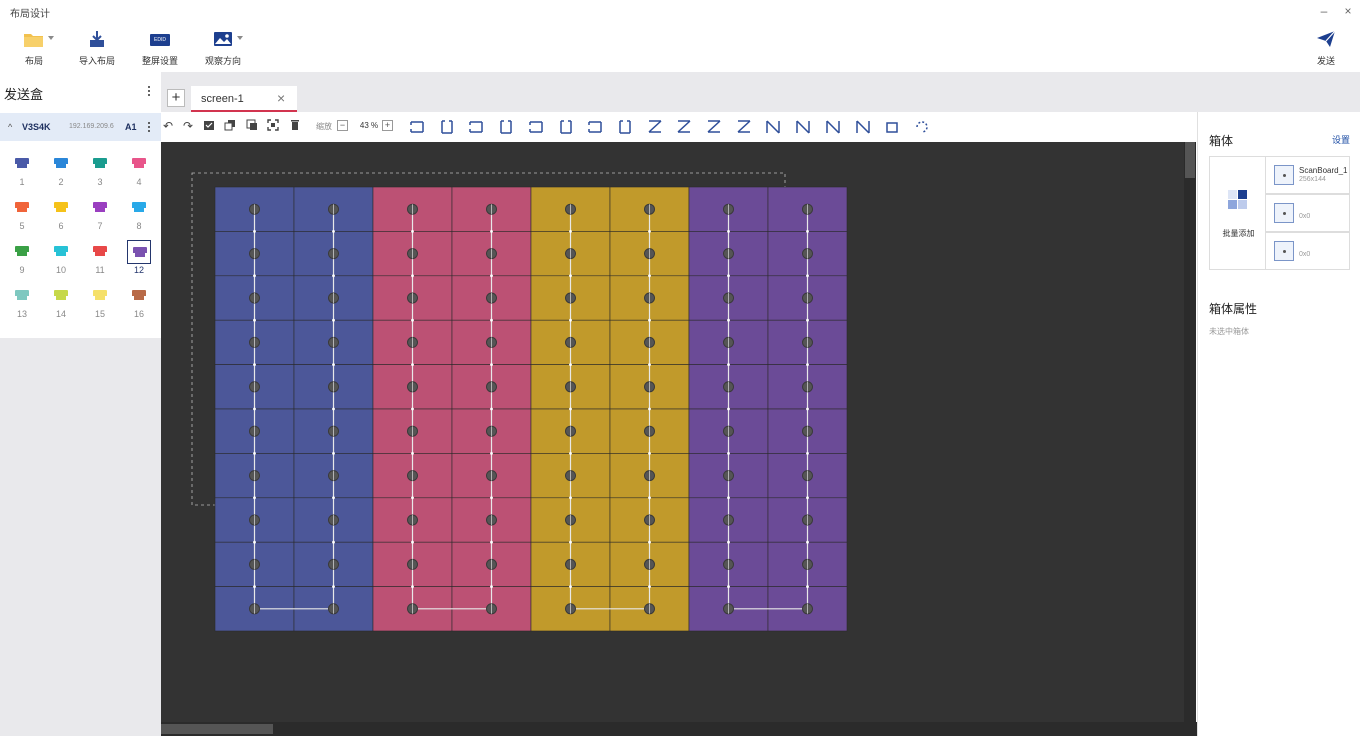  Describe the element at coordinates (773, 127) in the screenshot. I see `wiring-vdiag-1-icon` at that location.